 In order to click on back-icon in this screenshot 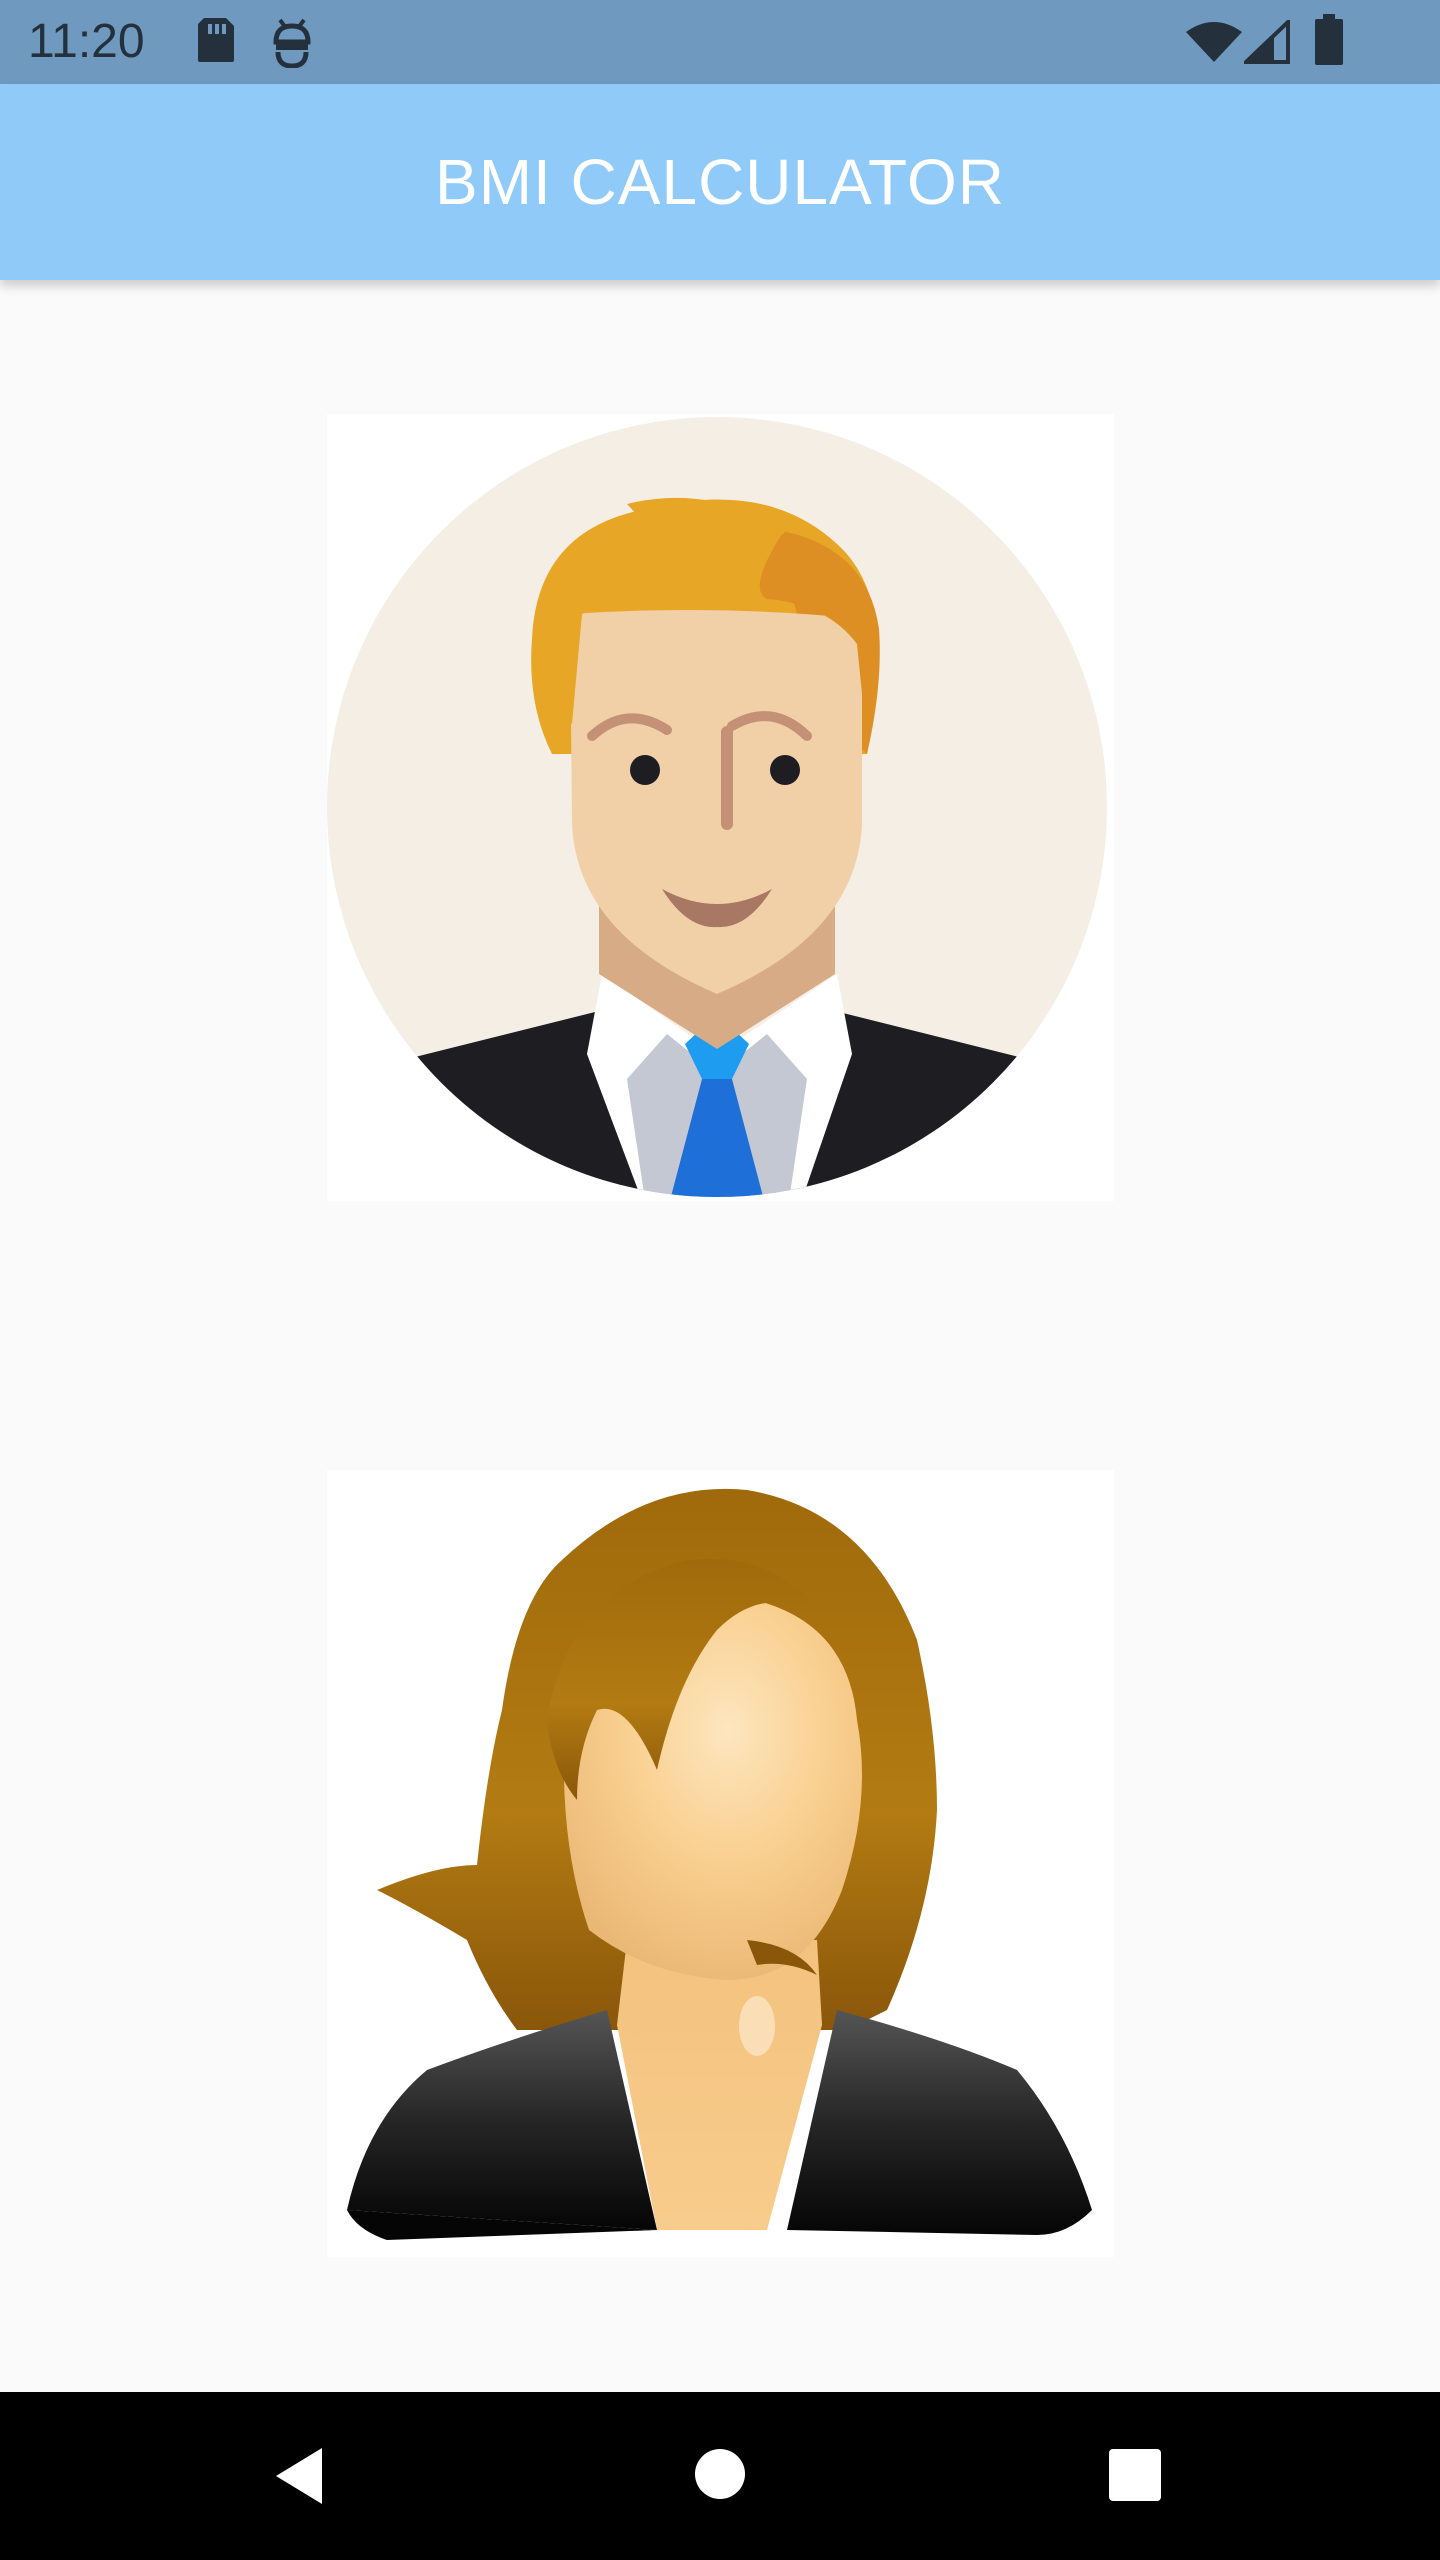, I will do `click(300, 2478)`.